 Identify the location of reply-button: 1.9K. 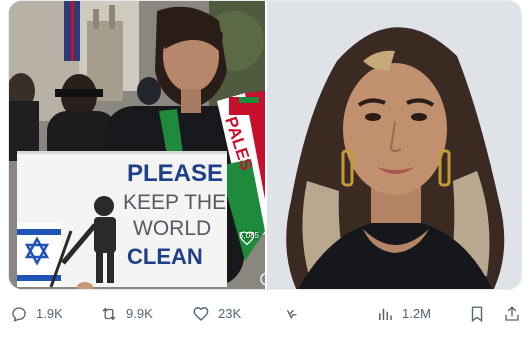
(36, 314).